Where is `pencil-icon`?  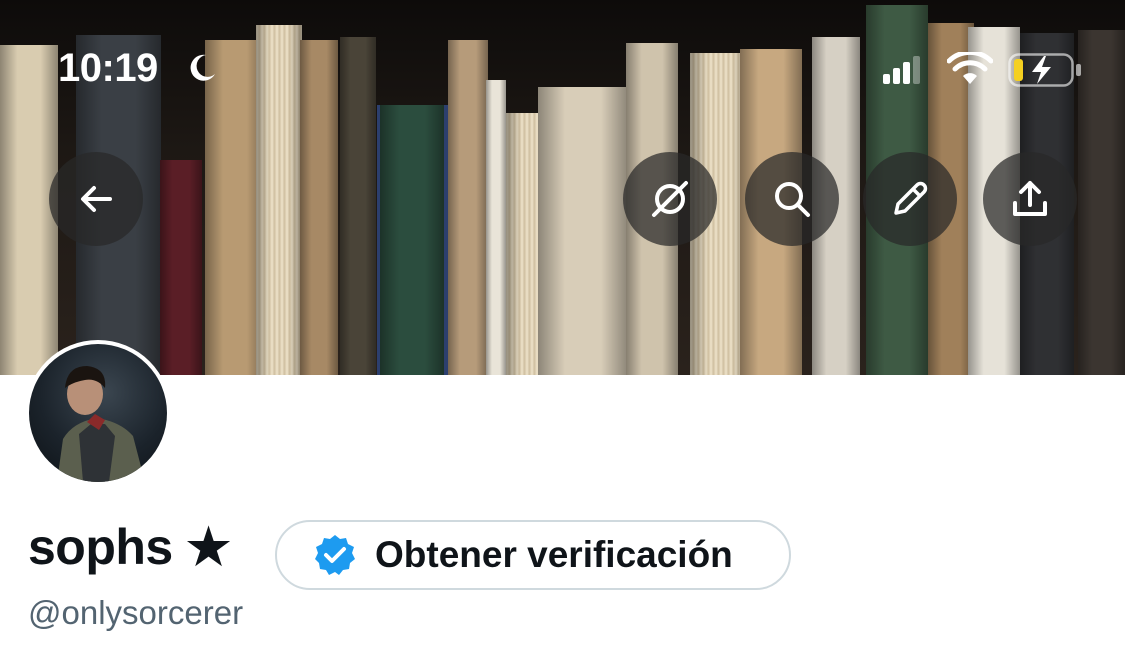 pencil-icon is located at coordinates (911, 198).